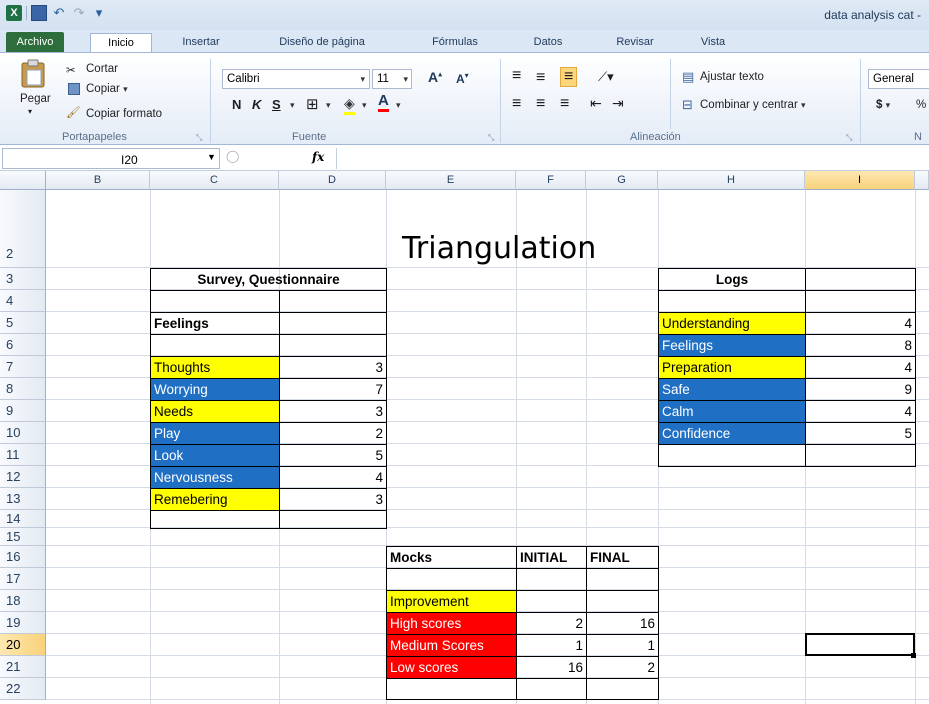 This screenshot has height=704, width=929. Describe the element at coordinates (564, 104) in the screenshot. I see `align-right-icon: ≡` at that location.